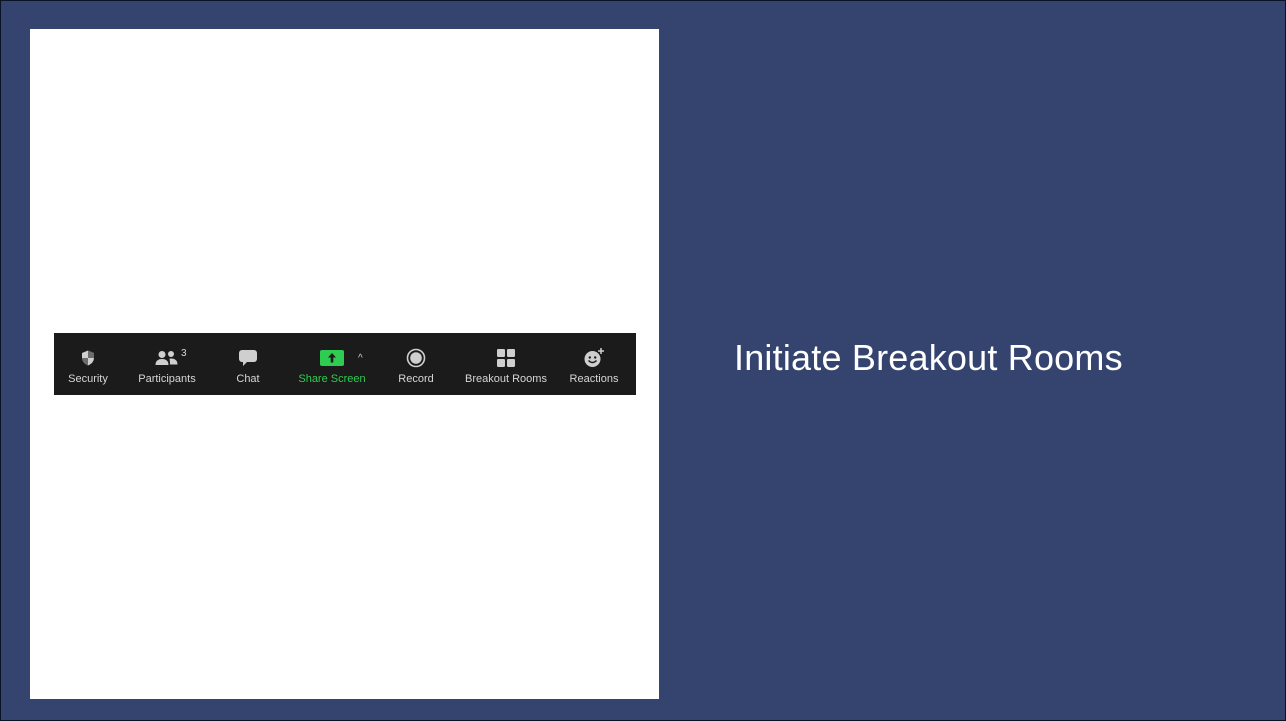 This screenshot has width=1286, height=721. What do you see at coordinates (88, 379) in the screenshot?
I see `security-label: Security` at bounding box center [88, 379].